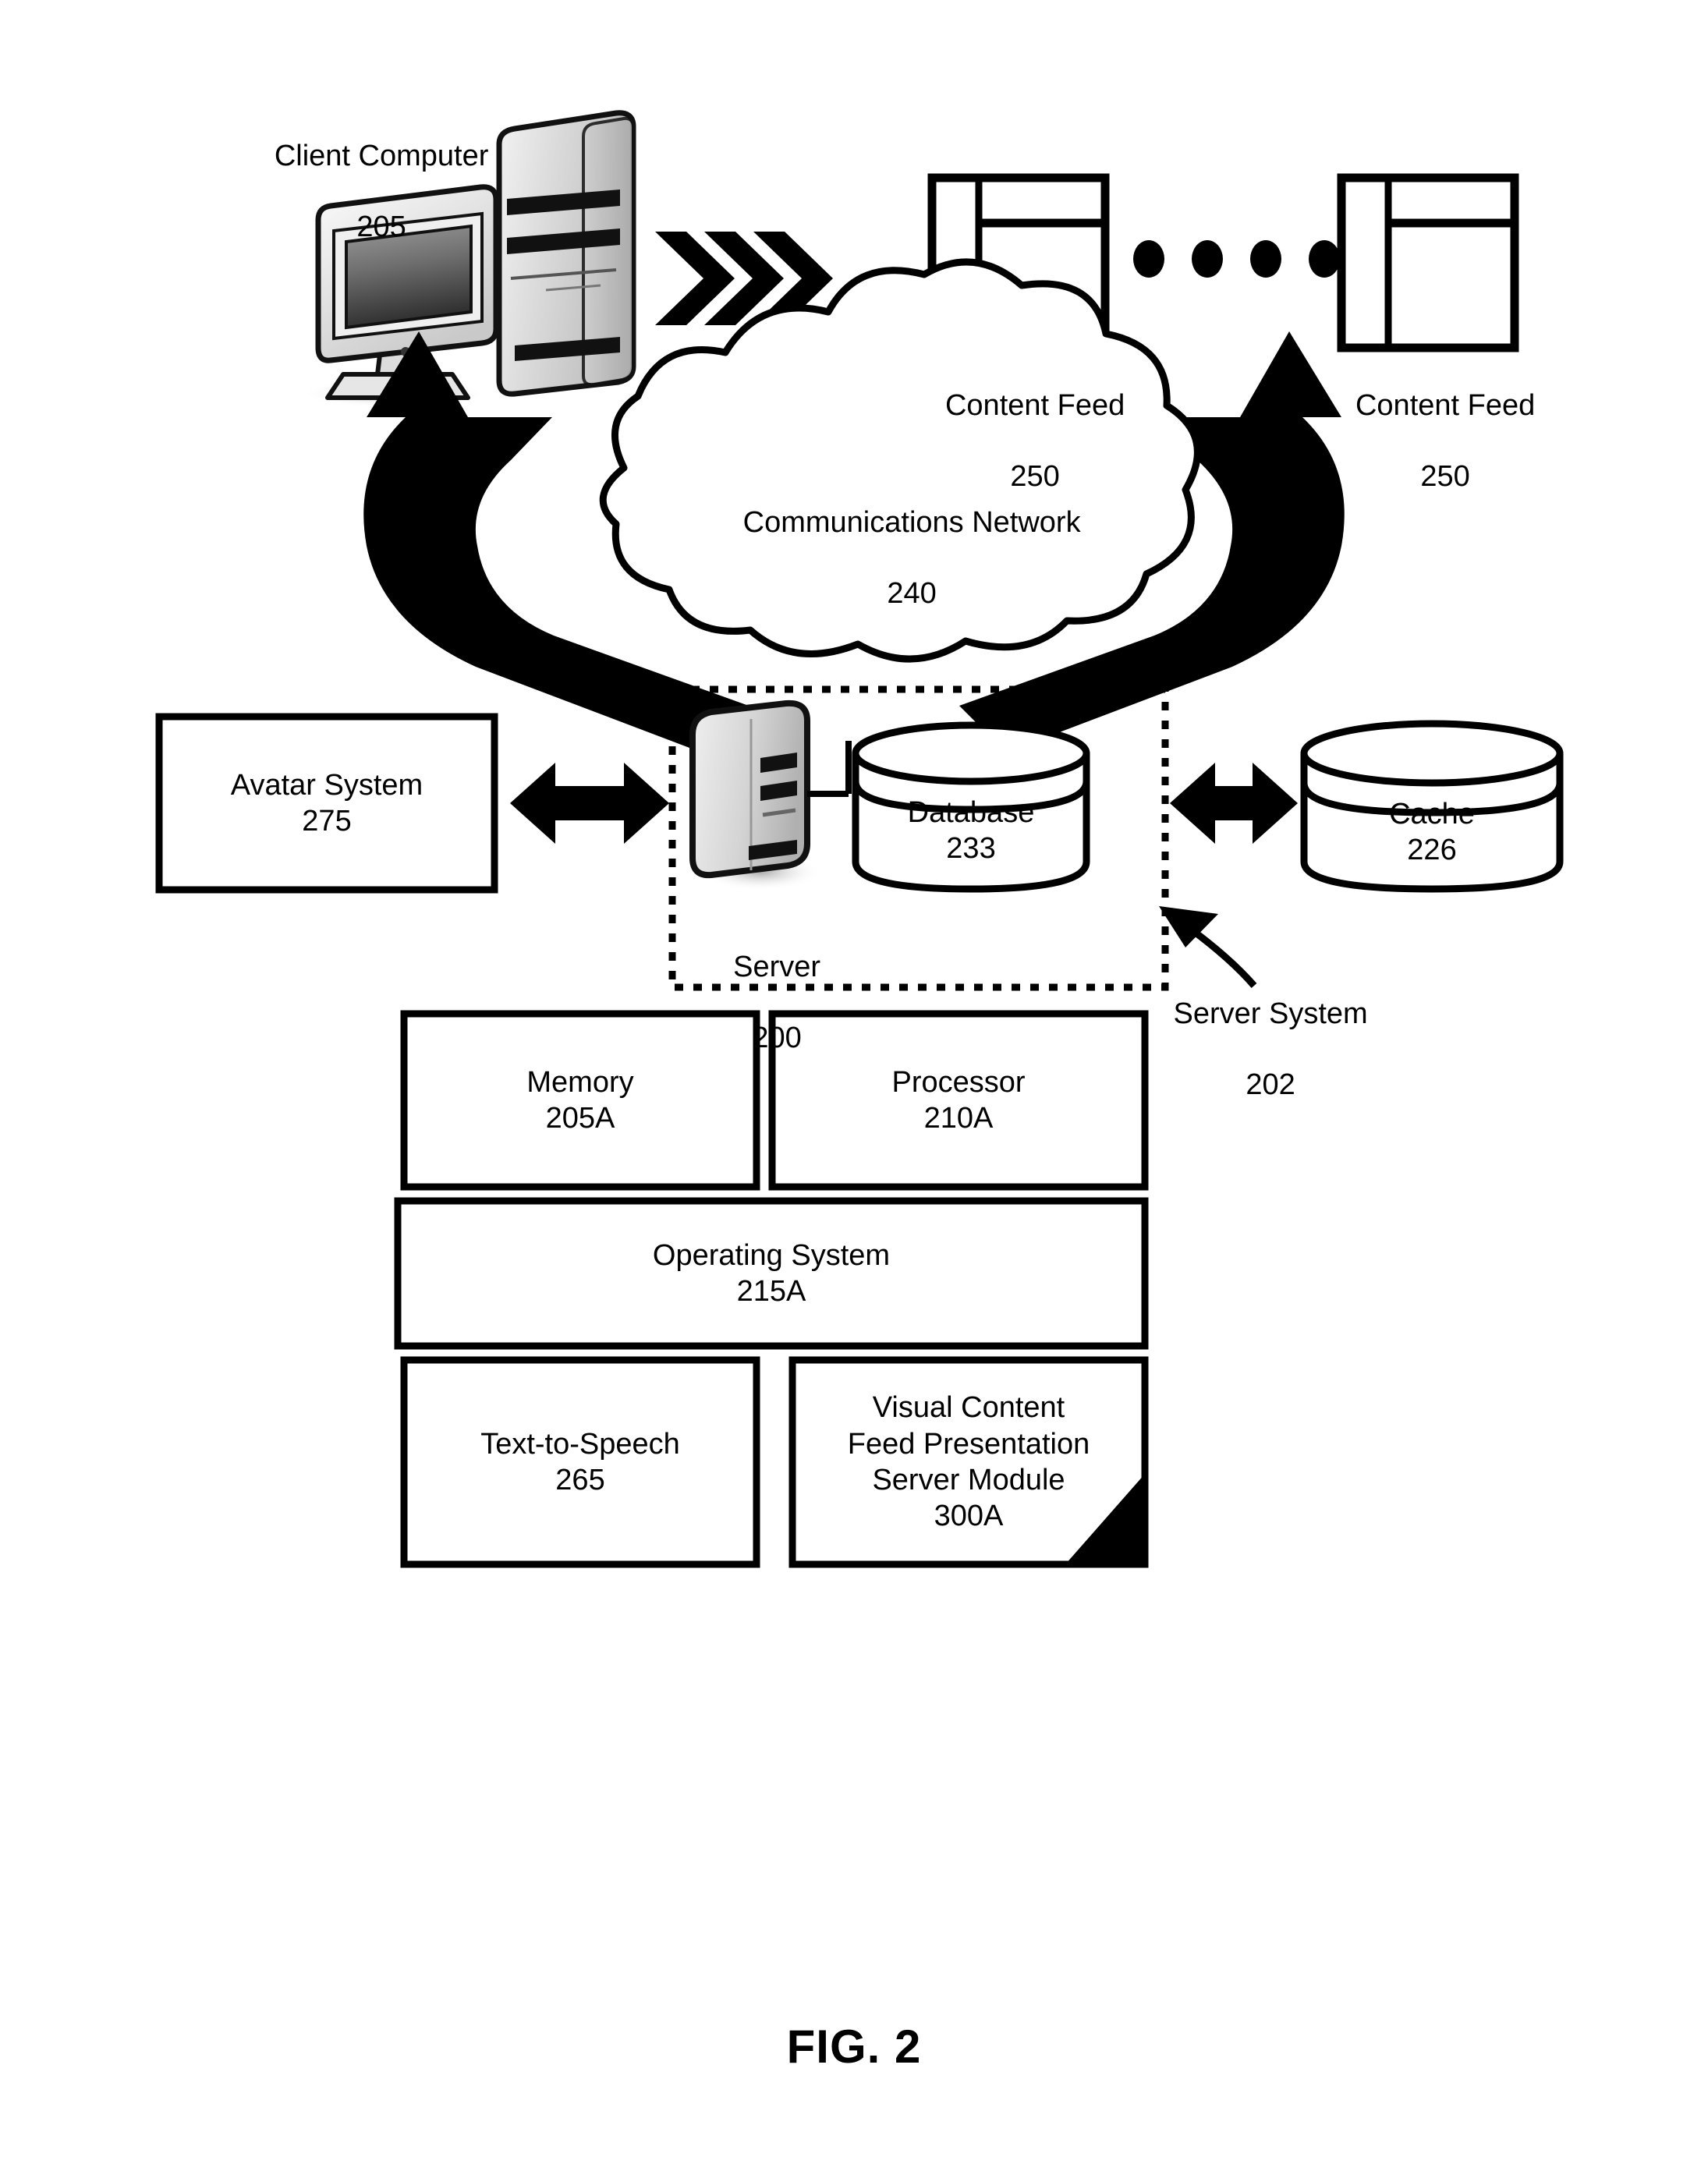 The width and height of the screenshot is (1708, 2171). What do you see at coordinates (1428, 441) in the screenshot?
I see `content-feed-right-label: Content Feed 250` at bounding box center [1428, 441].